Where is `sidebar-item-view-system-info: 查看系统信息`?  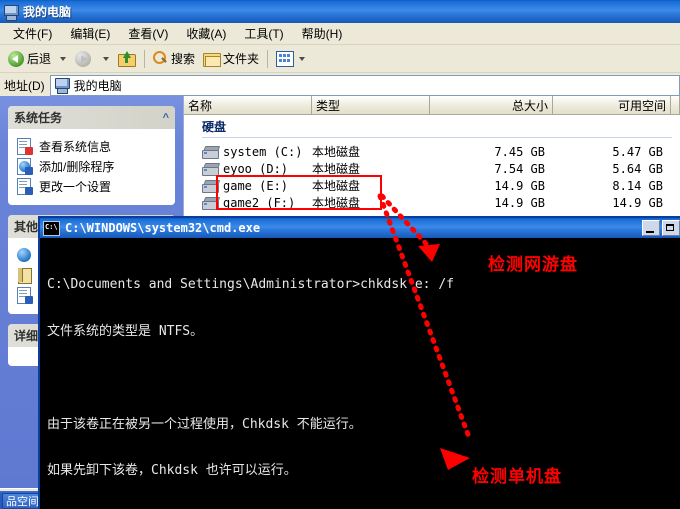
sidebar-item-view-system-info: 查看系统信息 is located at coordinates (92, 146).